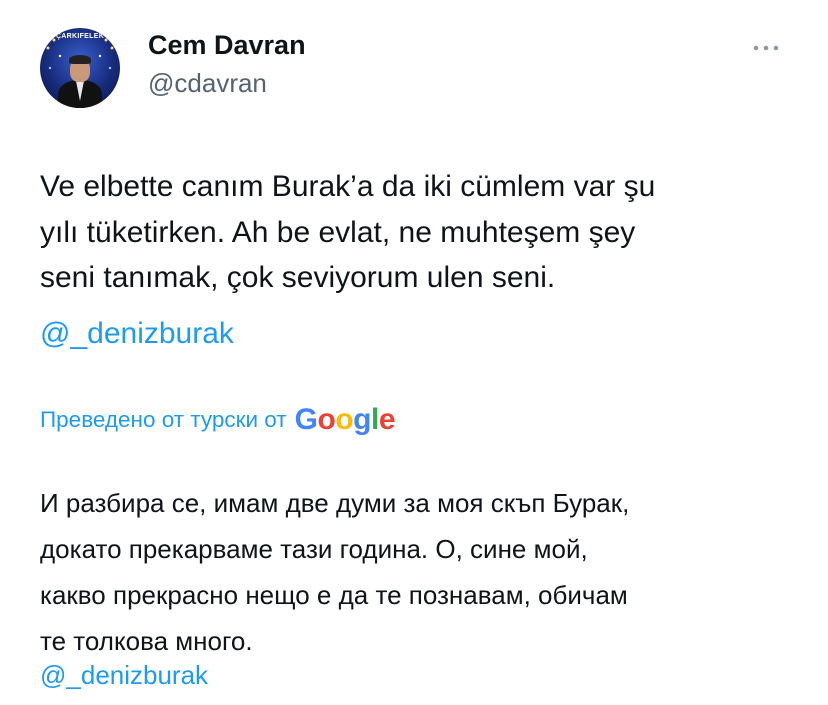 This screenshot has width=828, height=705. I want to click on google-logo: Google, so click(345, 419).